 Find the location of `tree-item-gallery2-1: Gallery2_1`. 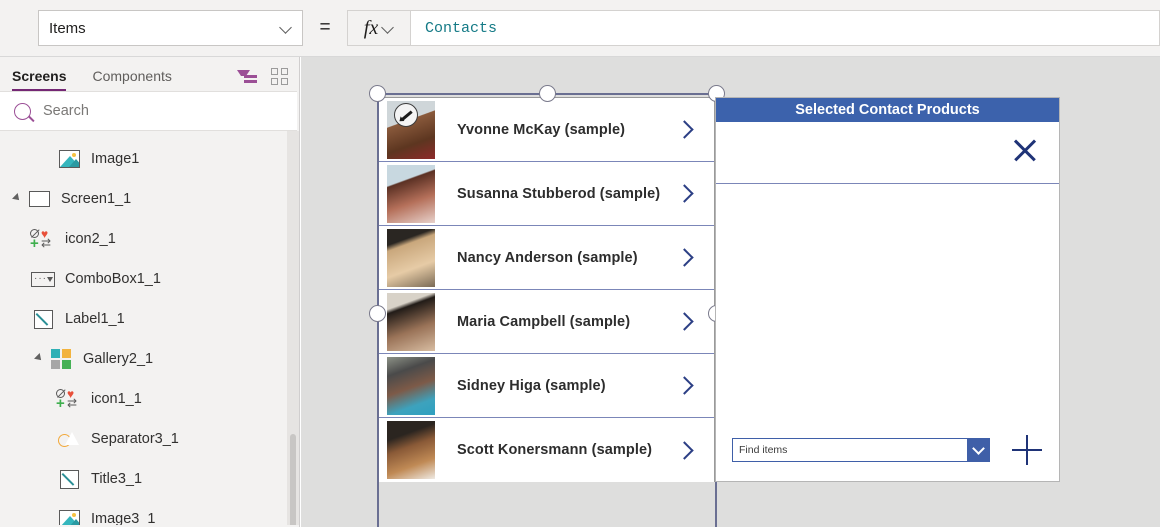

tree-item-gallery2-1: Gallery2_1 is located at coordinates (149, 359).